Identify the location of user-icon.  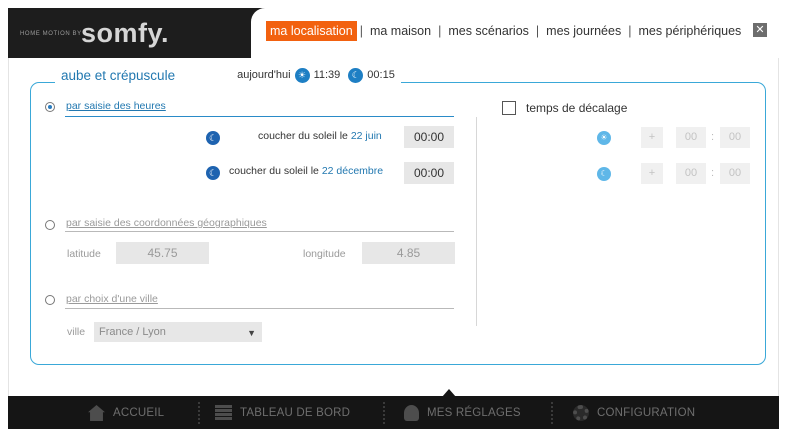
(411, 413).